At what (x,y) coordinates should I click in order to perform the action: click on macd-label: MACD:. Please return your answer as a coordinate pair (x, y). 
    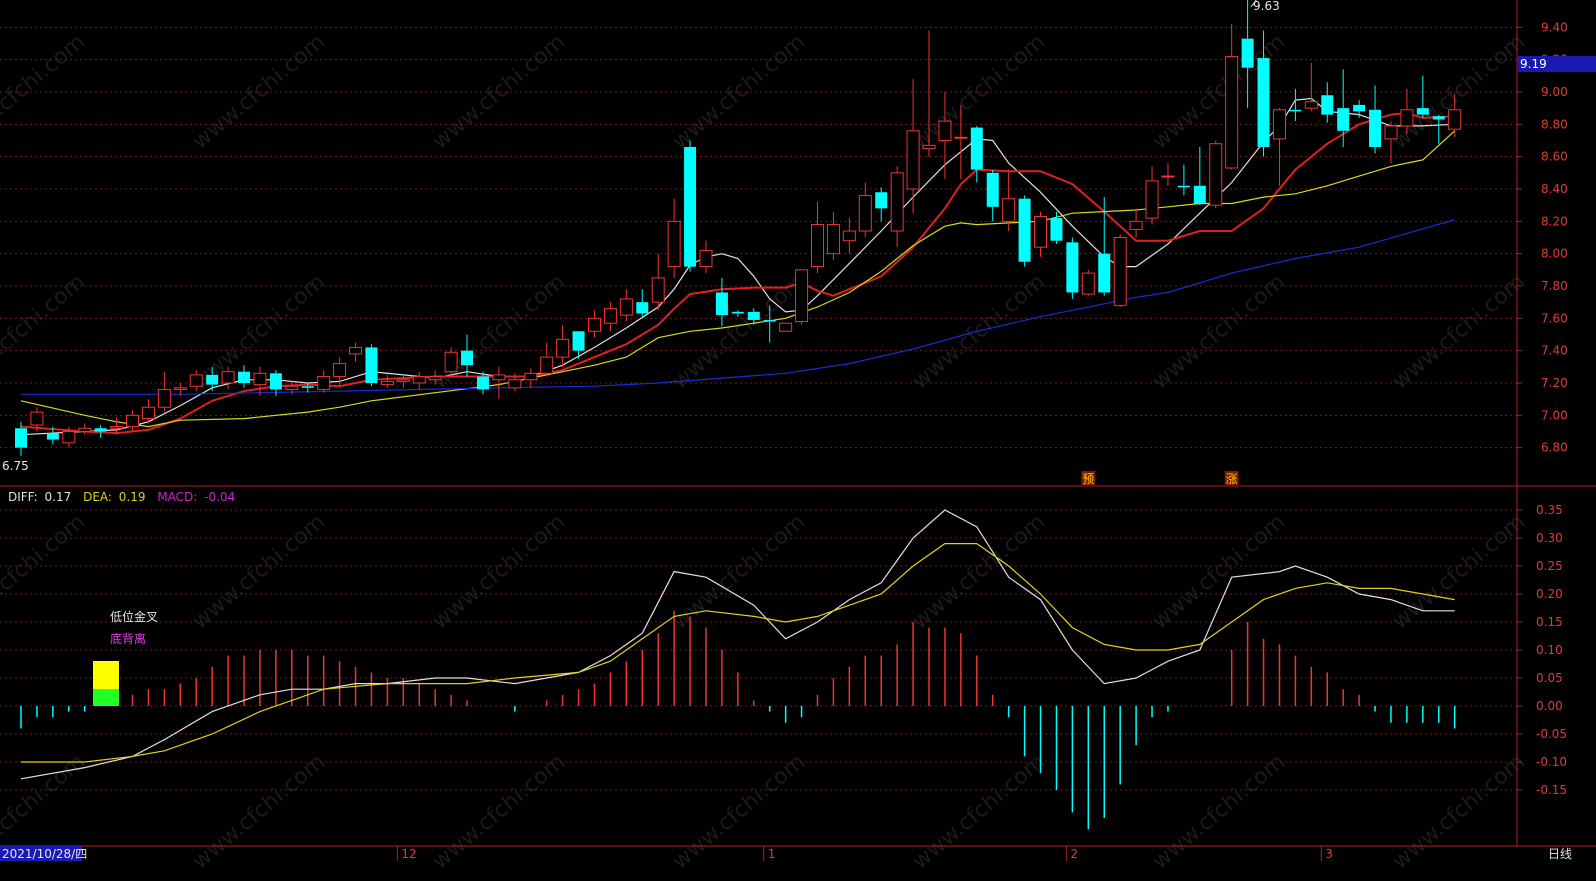
    Looking at the image, I should click on (177, 497).